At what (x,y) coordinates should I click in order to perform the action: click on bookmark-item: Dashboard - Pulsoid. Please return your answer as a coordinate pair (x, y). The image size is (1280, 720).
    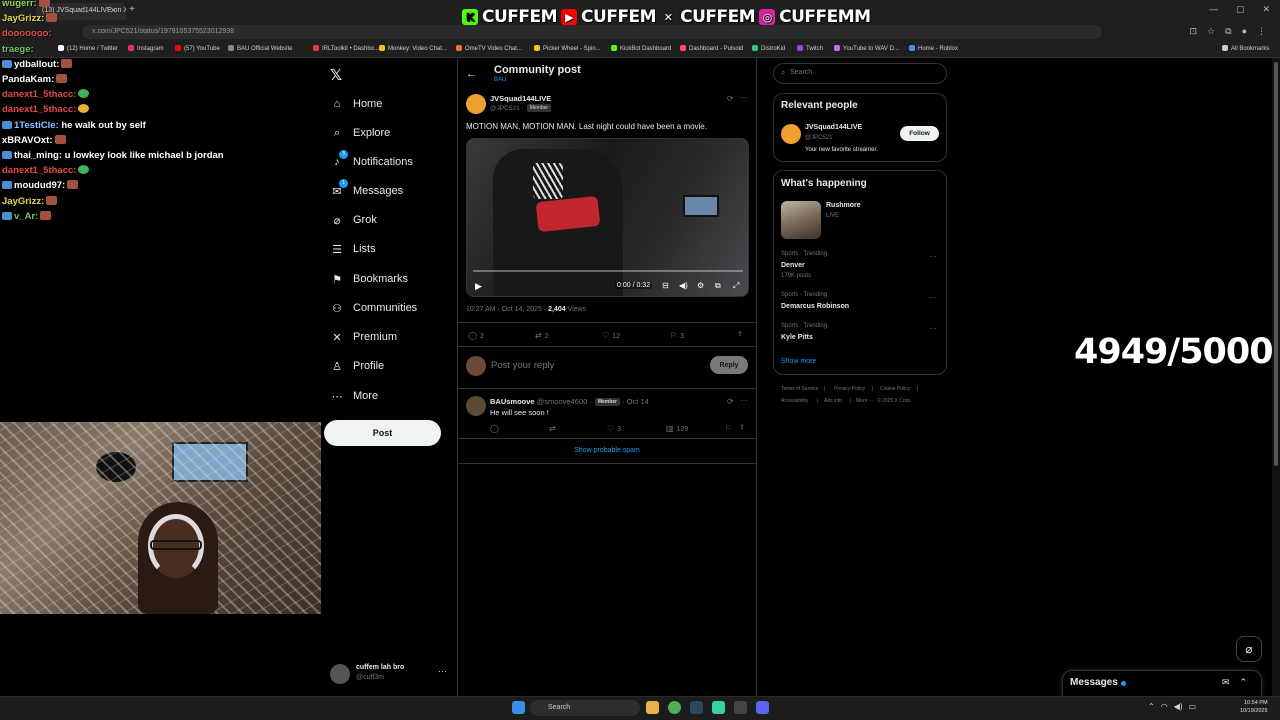
    Looking at the image, I should click on (711, 48).